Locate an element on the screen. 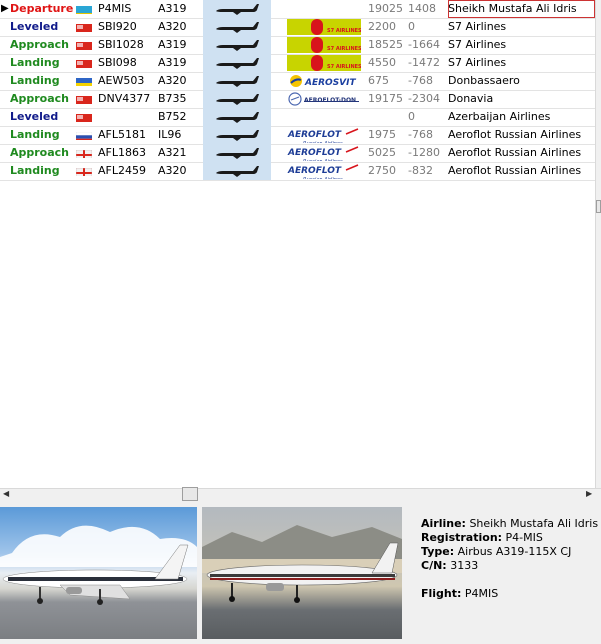  flight-altitude: 19175 is located at coordinates (385, 98).